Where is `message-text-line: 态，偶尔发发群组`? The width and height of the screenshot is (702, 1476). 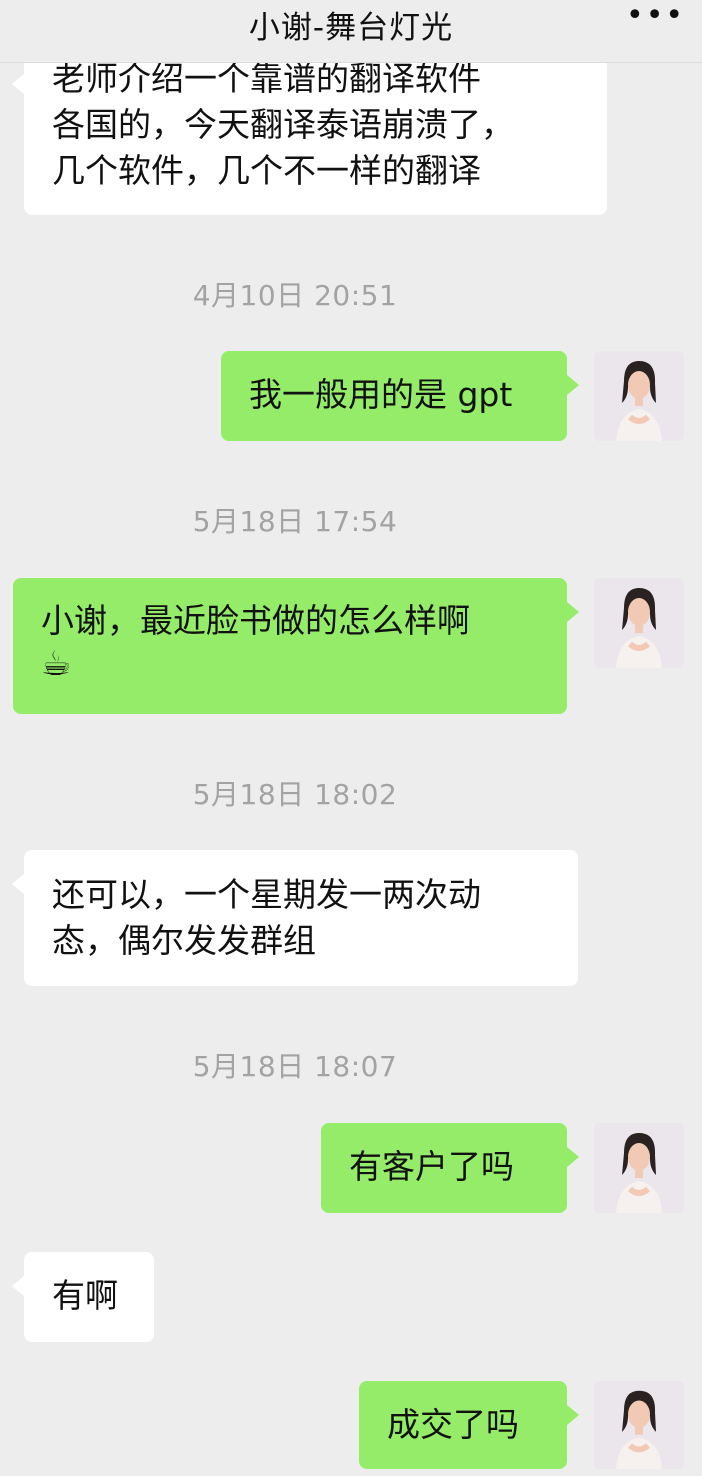
message-text-line: 态，偶尔发发群组 is located at coordinates (184, 940).